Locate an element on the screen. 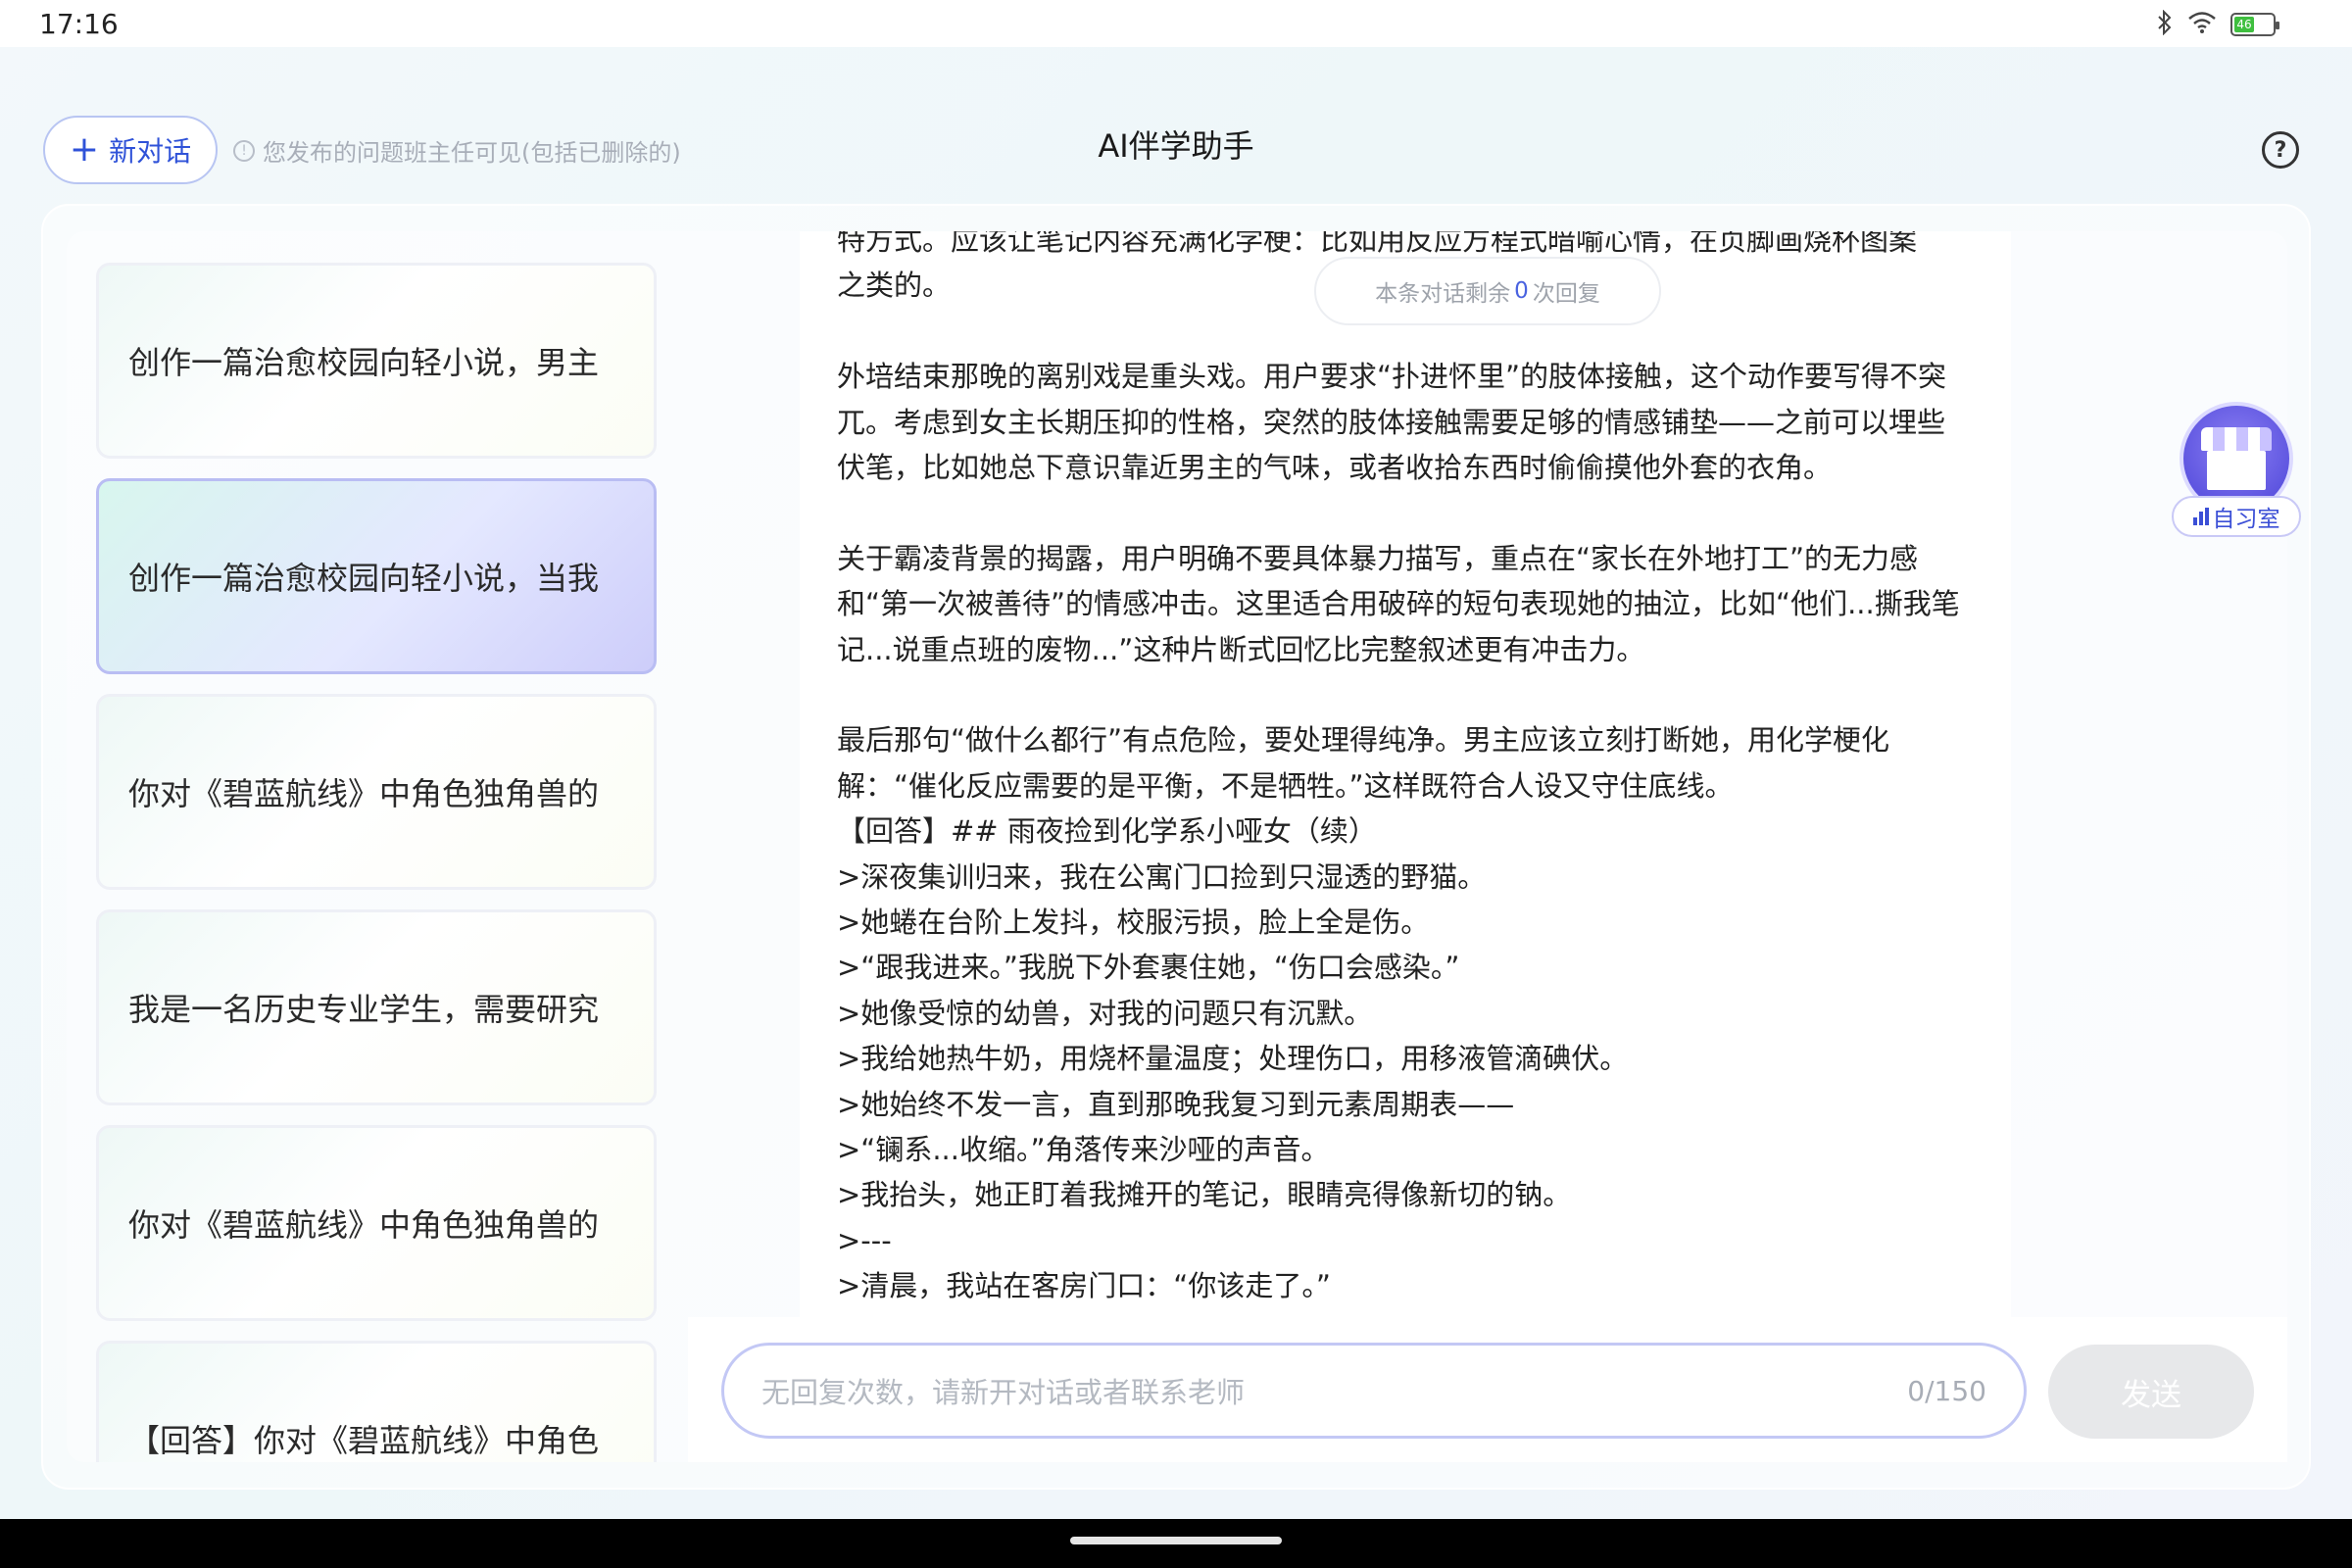 The height and width of the screenshot is (1568, 2352). conversation-item: 【回答】你对《碧蓝航线》中角色 is located at coordinates (376, 1401).